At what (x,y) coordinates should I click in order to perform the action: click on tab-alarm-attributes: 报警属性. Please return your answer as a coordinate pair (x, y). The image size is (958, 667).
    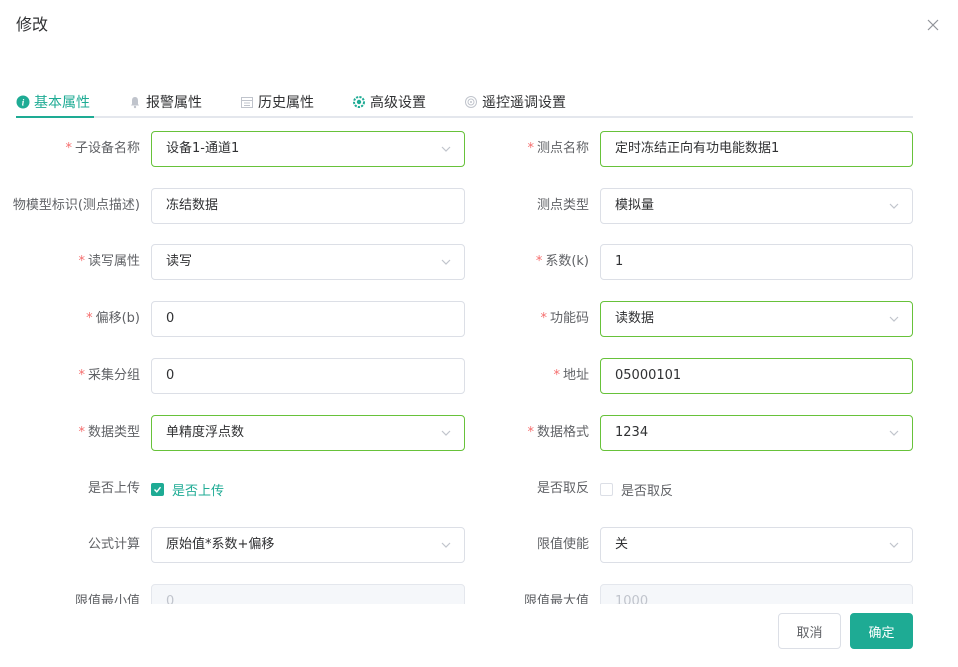
    Looking at the image, I should click on (165, 102).